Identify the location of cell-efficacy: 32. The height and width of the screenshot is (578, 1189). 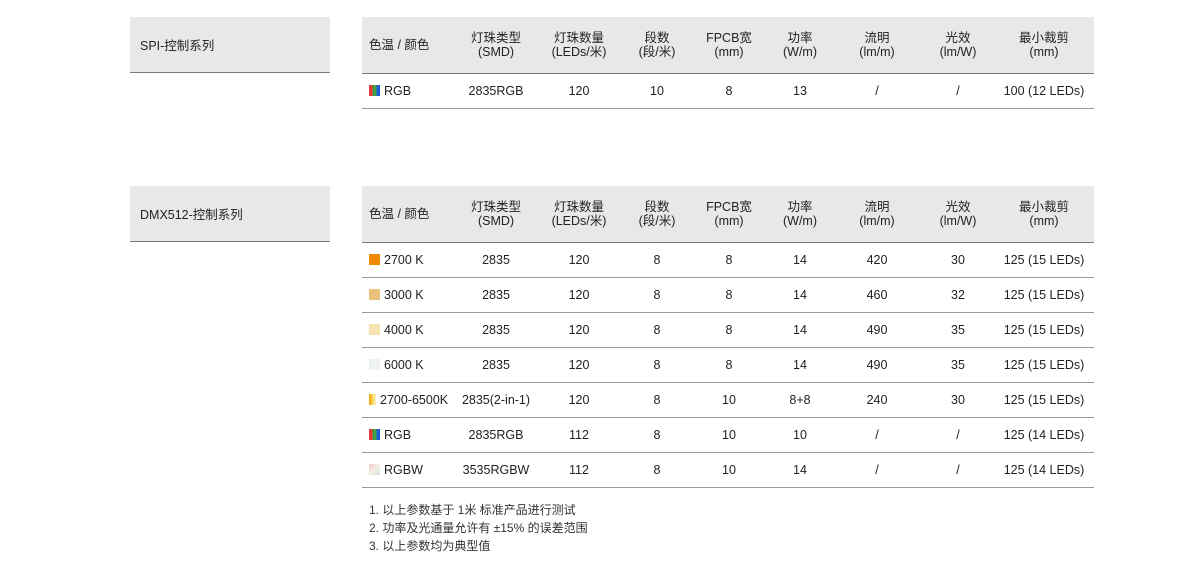
(958, 295).